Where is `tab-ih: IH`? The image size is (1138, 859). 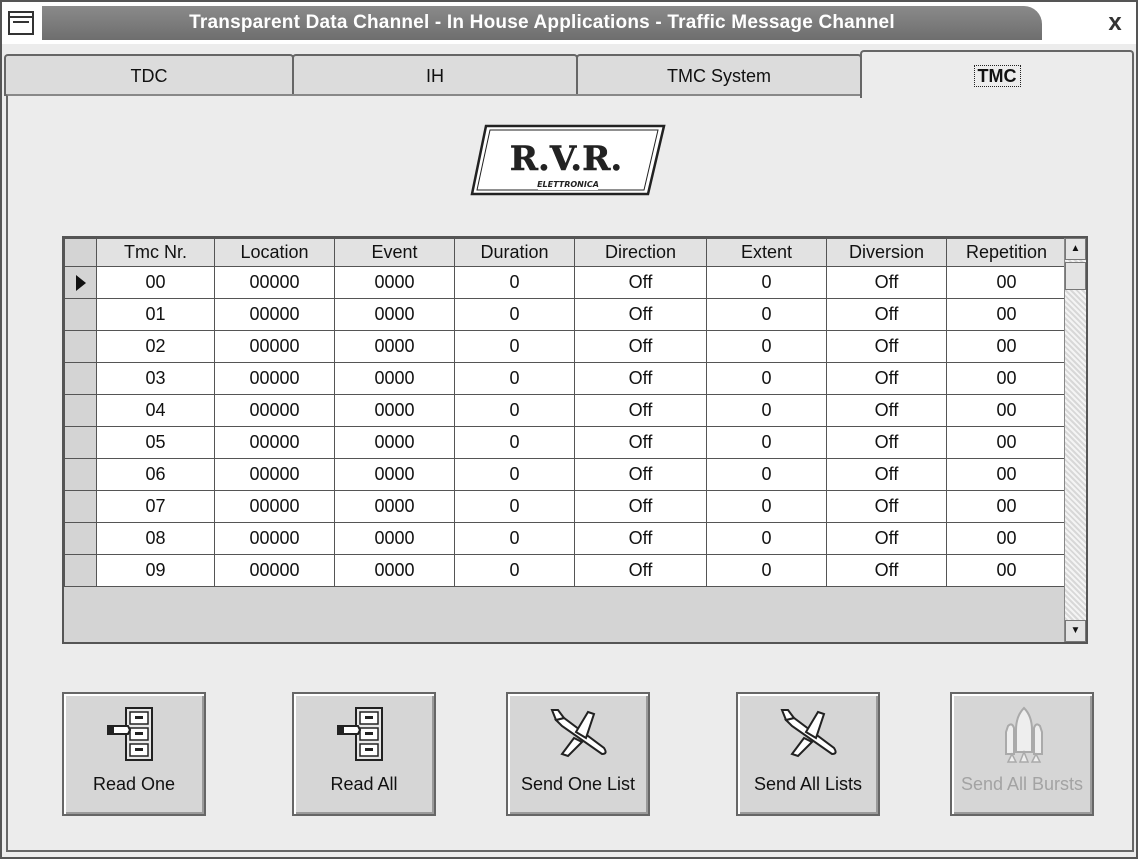 tab-ih: IH is located at coordinates (435, 75).